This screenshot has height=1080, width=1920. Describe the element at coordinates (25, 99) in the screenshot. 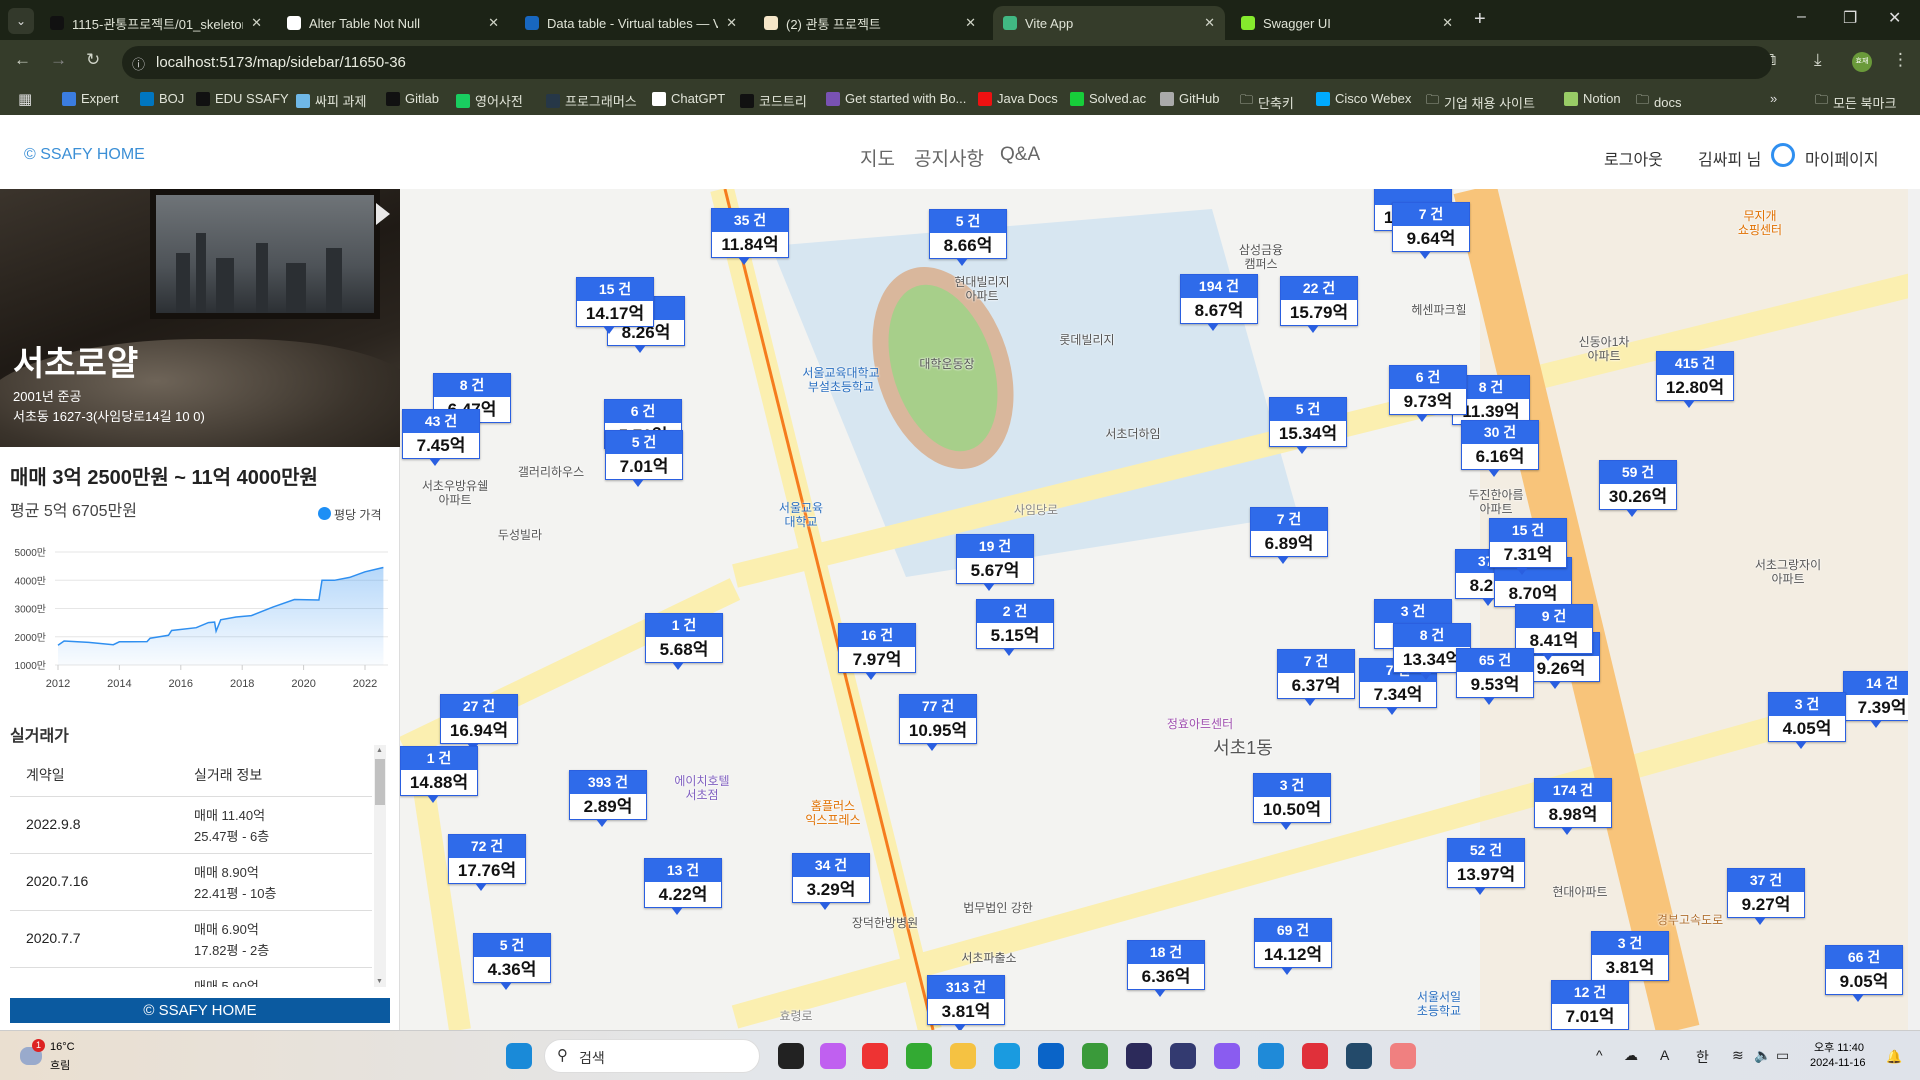

I see `apps-grid-icon: ▦` at that location.